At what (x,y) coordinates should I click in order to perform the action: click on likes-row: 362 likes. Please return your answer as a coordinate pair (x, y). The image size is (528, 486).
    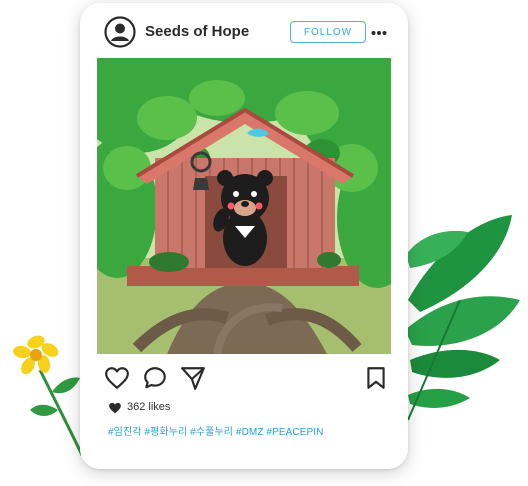
    Looking at the image, I should click on (139, 407).